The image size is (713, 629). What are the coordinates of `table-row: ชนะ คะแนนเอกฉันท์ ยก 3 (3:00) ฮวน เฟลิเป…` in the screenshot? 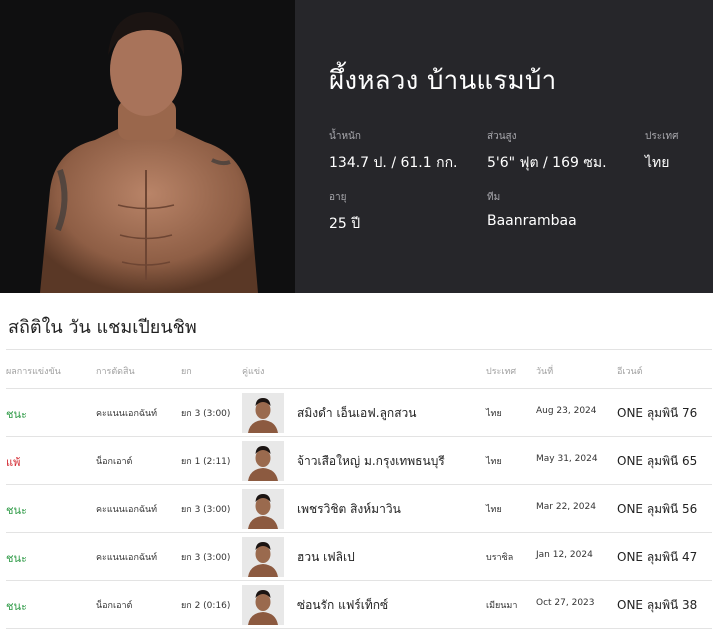 It's located at (359, 557).